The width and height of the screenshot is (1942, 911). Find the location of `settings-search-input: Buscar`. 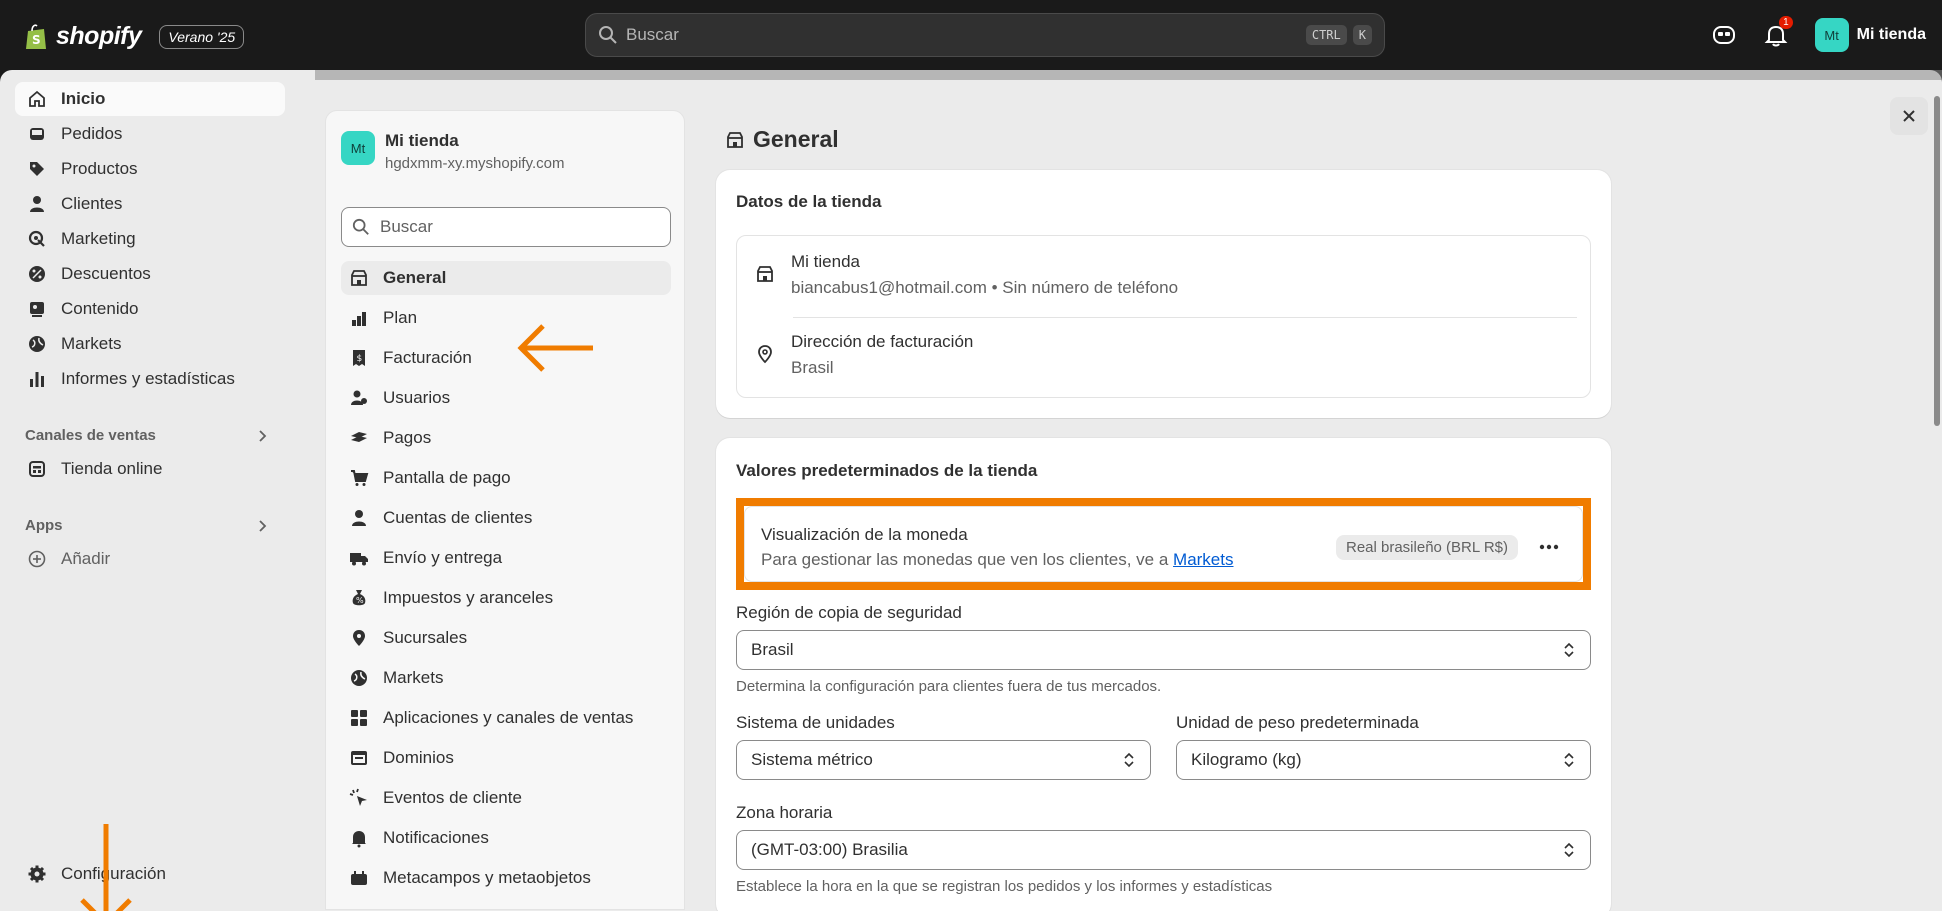

settings-search-input: Buscar is located at coordinates (506, 227).